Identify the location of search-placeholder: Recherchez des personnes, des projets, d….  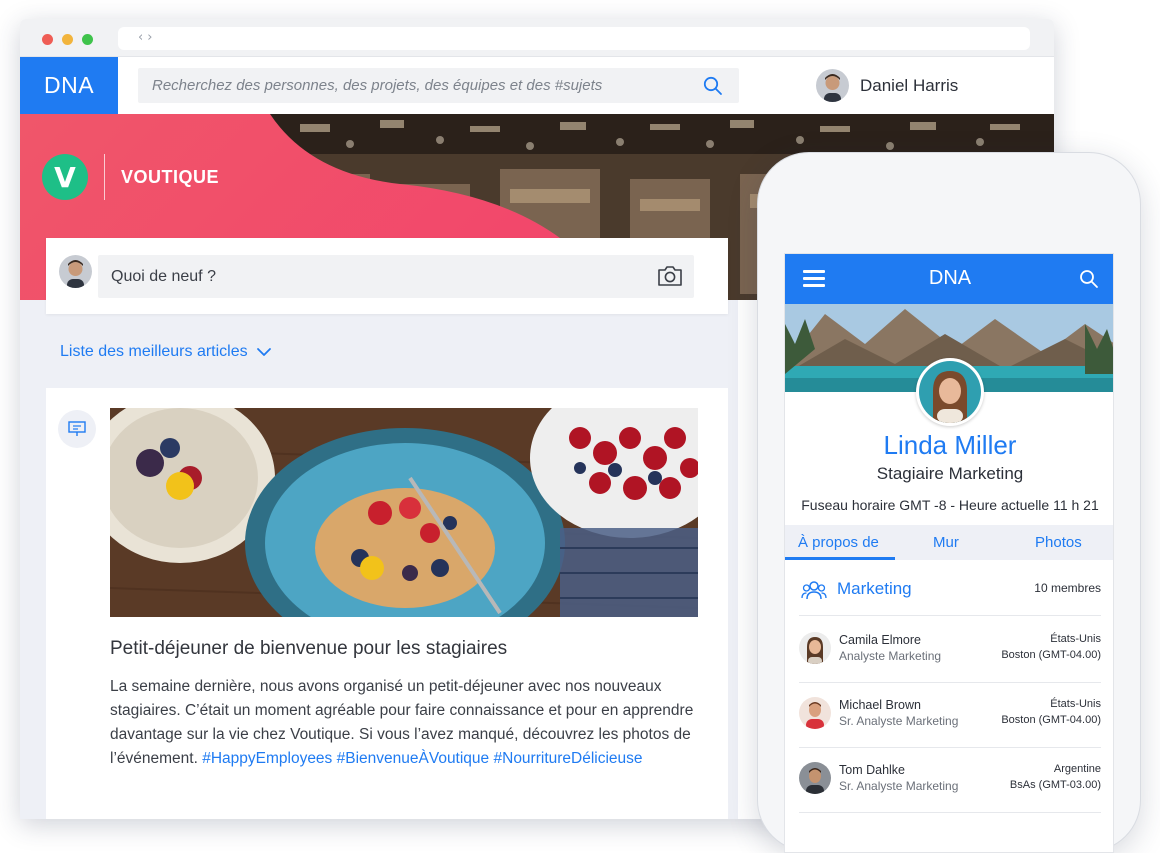
(377, 85).